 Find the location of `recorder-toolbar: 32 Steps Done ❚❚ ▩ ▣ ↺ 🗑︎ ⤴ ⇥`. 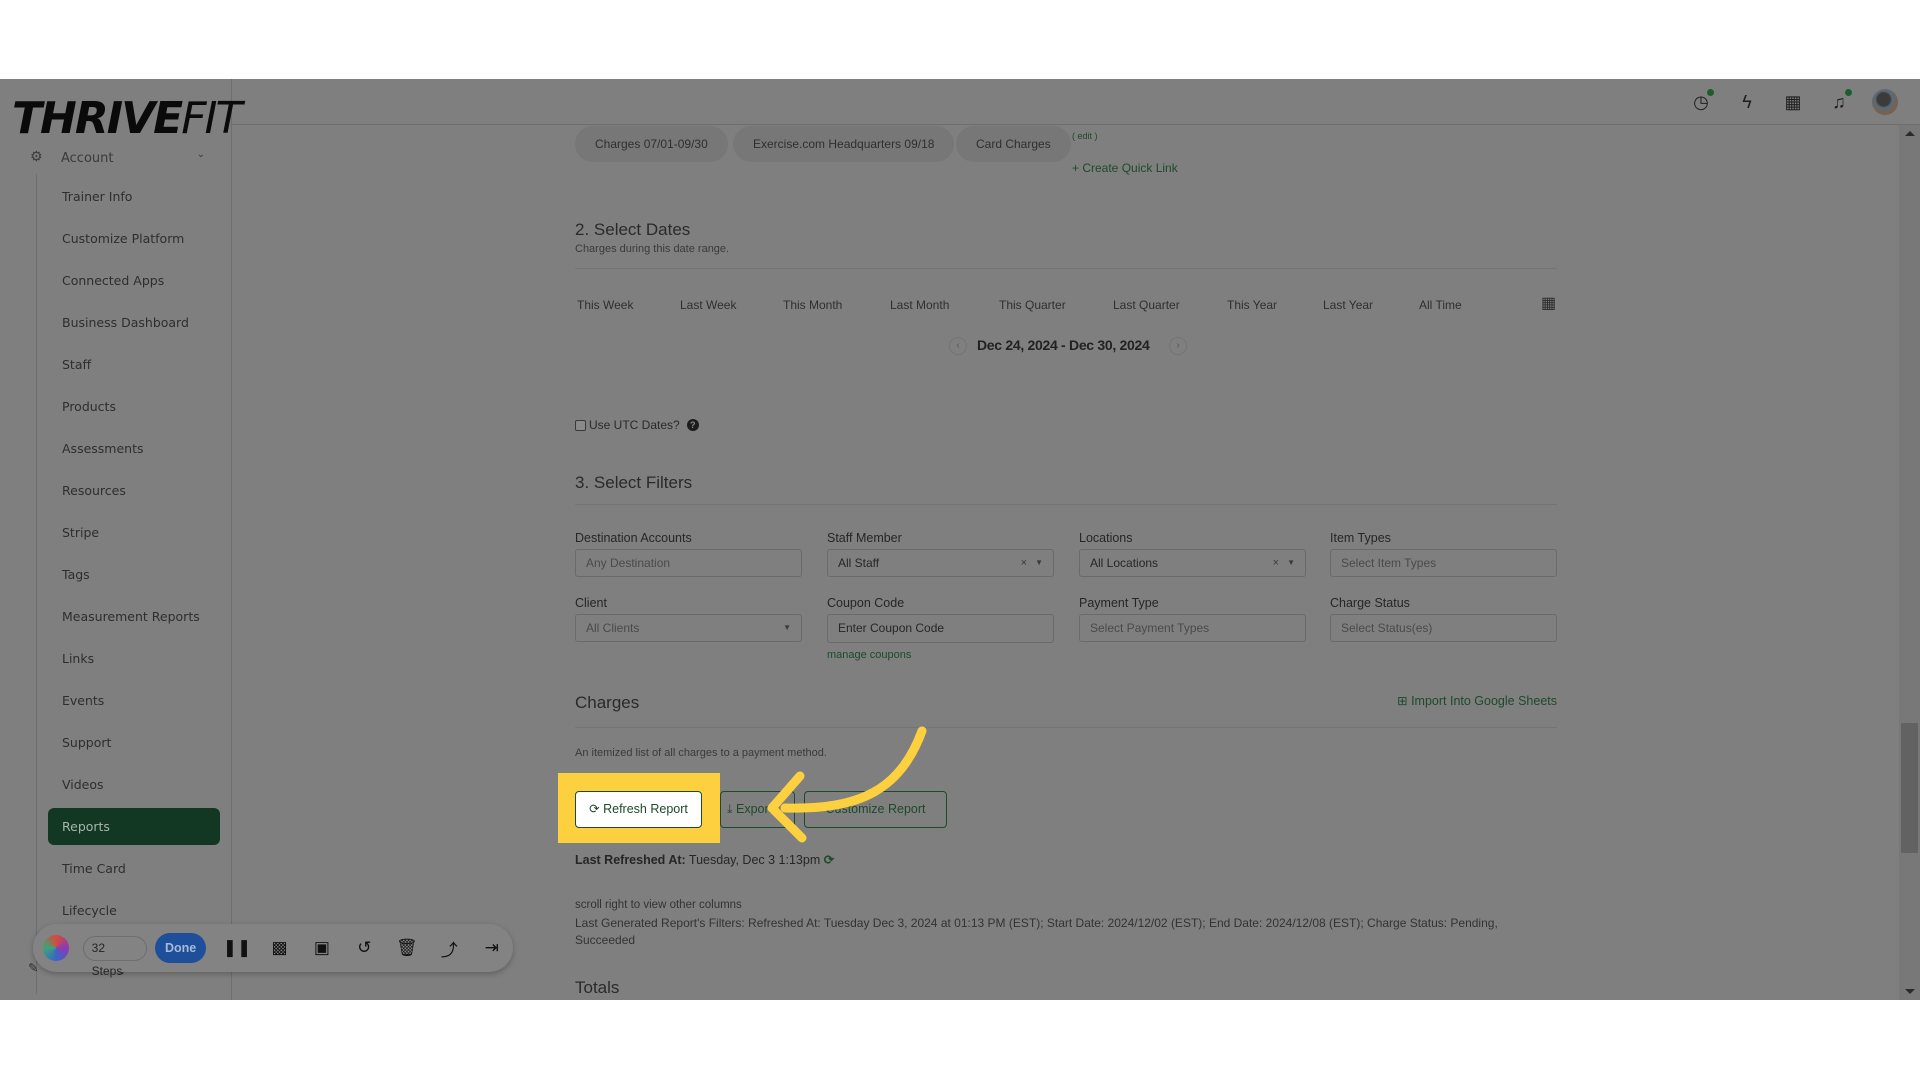

recorder-toolbar: 32 Steps Done ❚❚ ▩ ▣ ↺ 🗑︎ ⤴ ⇥ is located at coordinates (273, 951).